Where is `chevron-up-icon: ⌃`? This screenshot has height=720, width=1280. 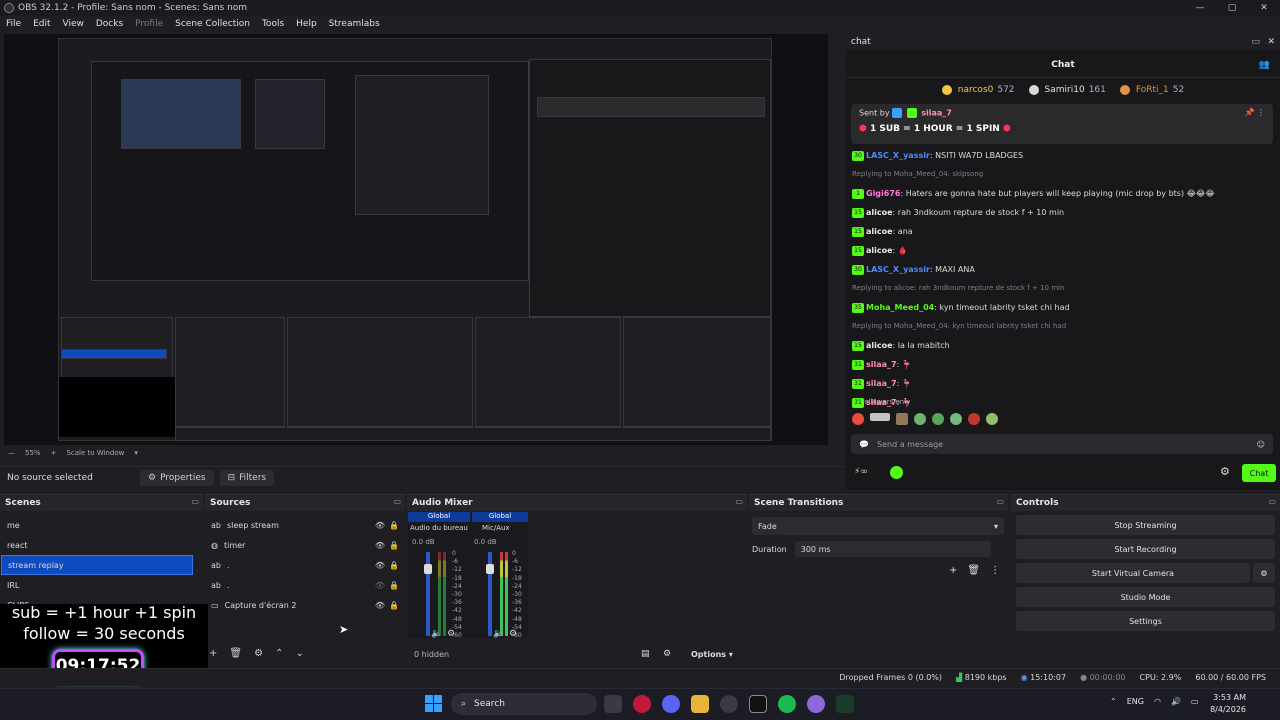 chevron-up-icon: ⌃ is located at coordinates (1113, 701).